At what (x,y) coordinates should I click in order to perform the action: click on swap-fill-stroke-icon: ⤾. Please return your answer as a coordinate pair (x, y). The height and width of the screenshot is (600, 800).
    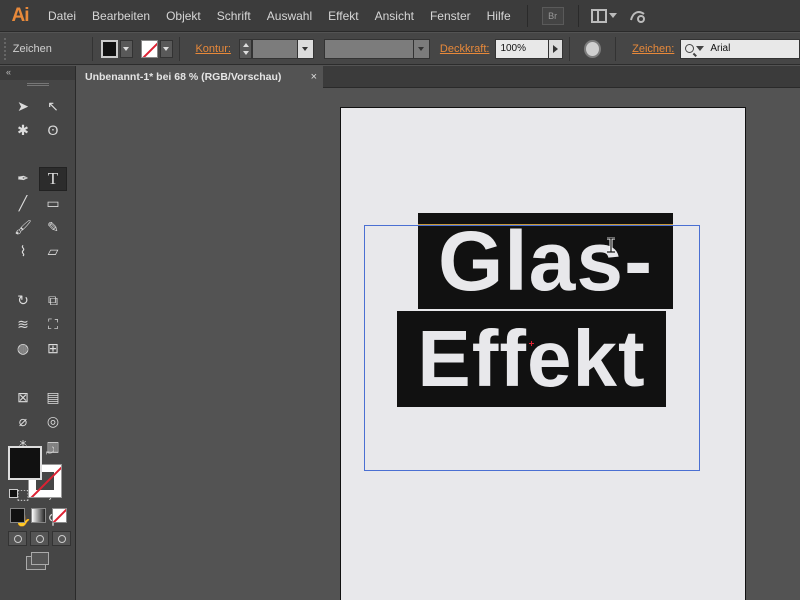
    Looking at the image, I should click on (50, 451).